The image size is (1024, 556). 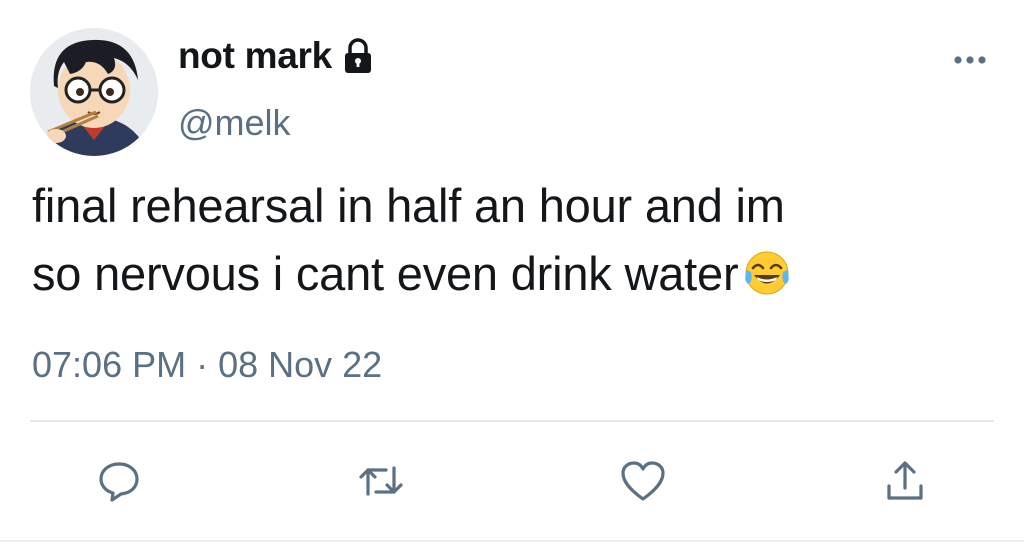 I want to click on share-button, so click(x=905, y=483).